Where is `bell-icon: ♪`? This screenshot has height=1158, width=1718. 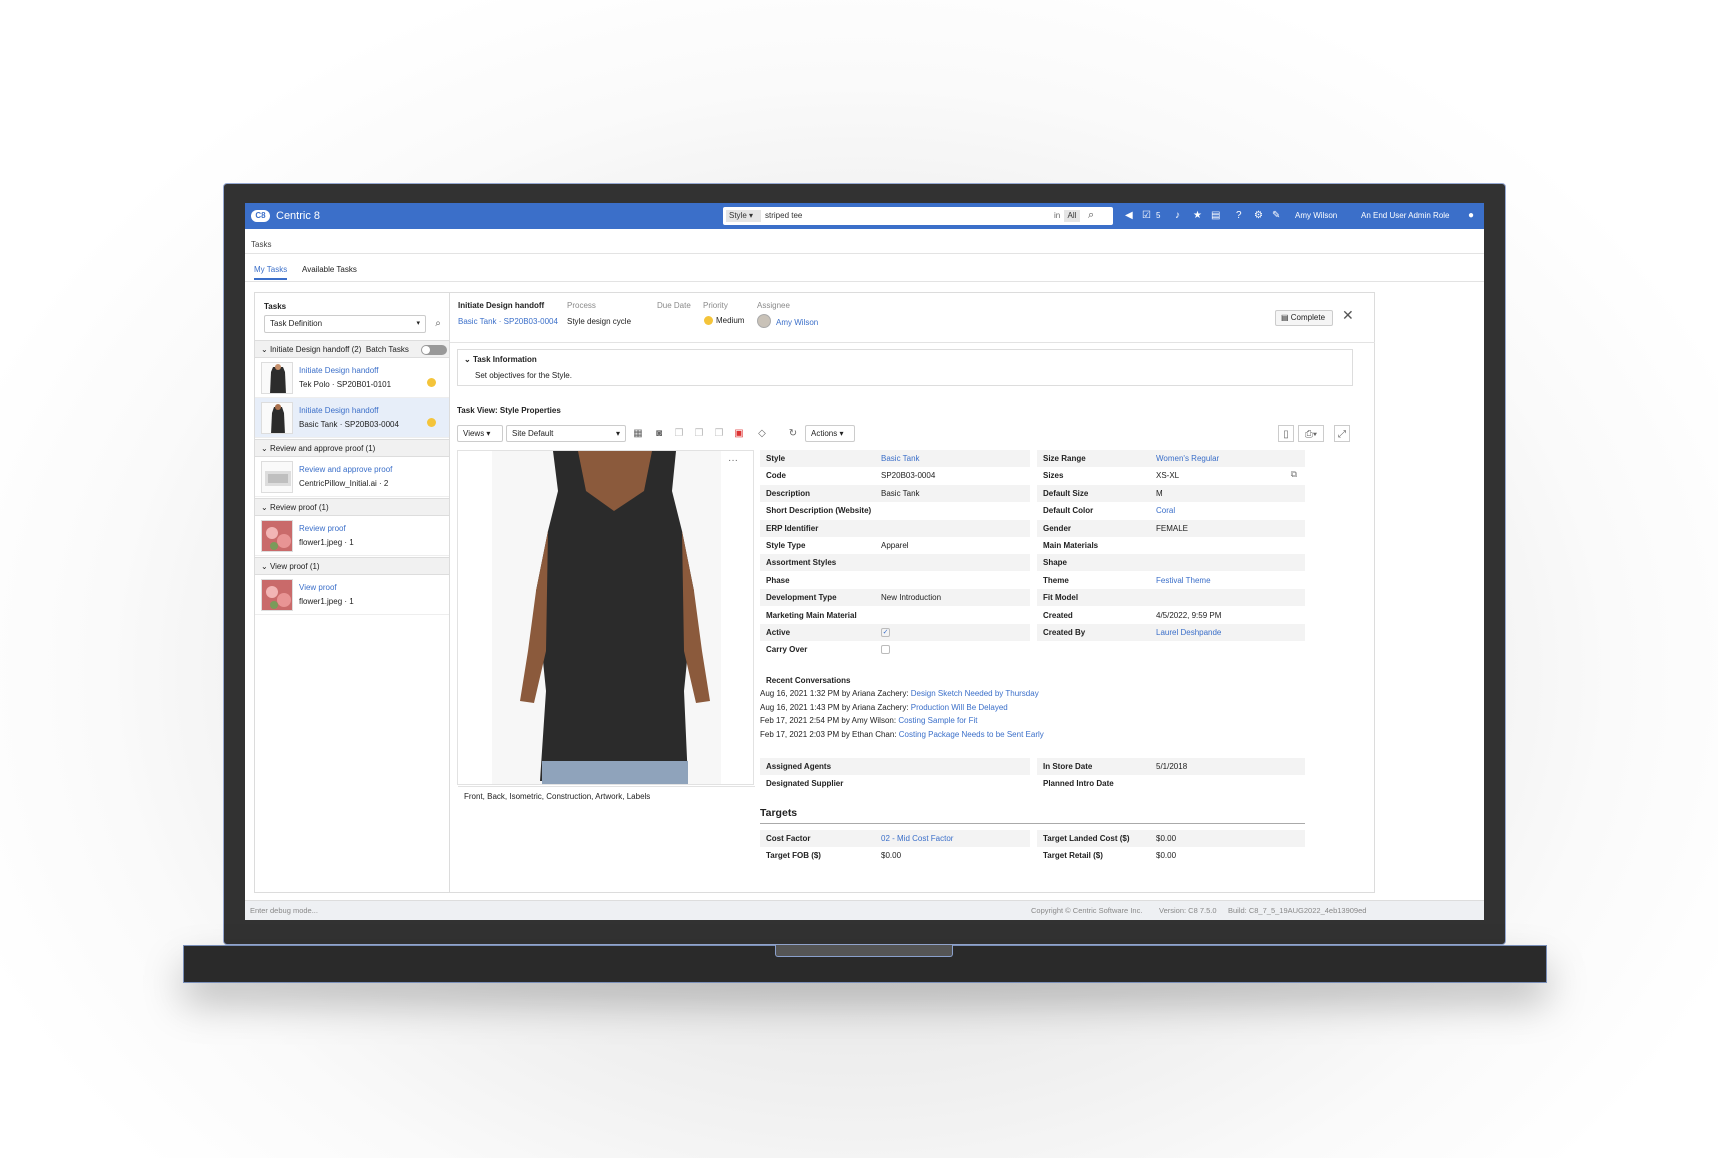 bell-icon: ♪ is located at coordinates (1177, 216).